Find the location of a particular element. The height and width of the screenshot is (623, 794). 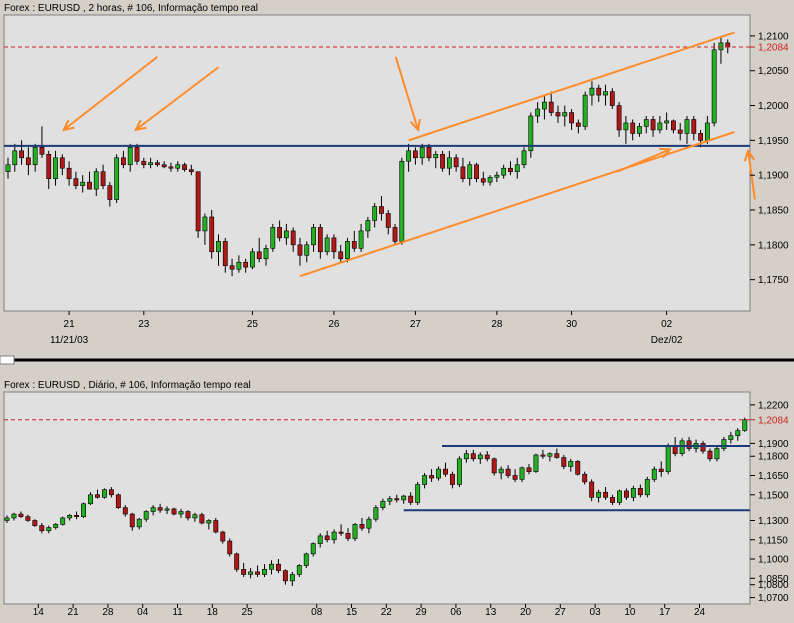

x-tick-label: 06 is located at coordinates (456, 612).